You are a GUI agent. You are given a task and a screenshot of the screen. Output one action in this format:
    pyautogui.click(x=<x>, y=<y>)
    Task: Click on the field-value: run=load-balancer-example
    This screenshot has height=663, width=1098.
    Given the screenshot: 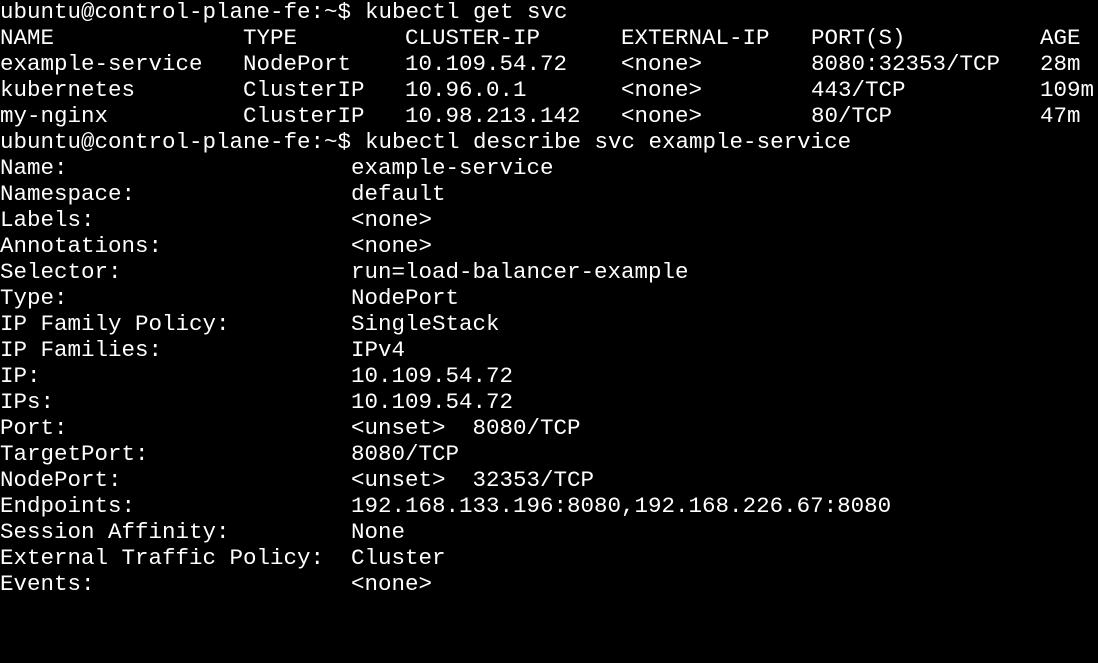 What is the action you would take?
    pyautogui.click(x=520, y=272)
    